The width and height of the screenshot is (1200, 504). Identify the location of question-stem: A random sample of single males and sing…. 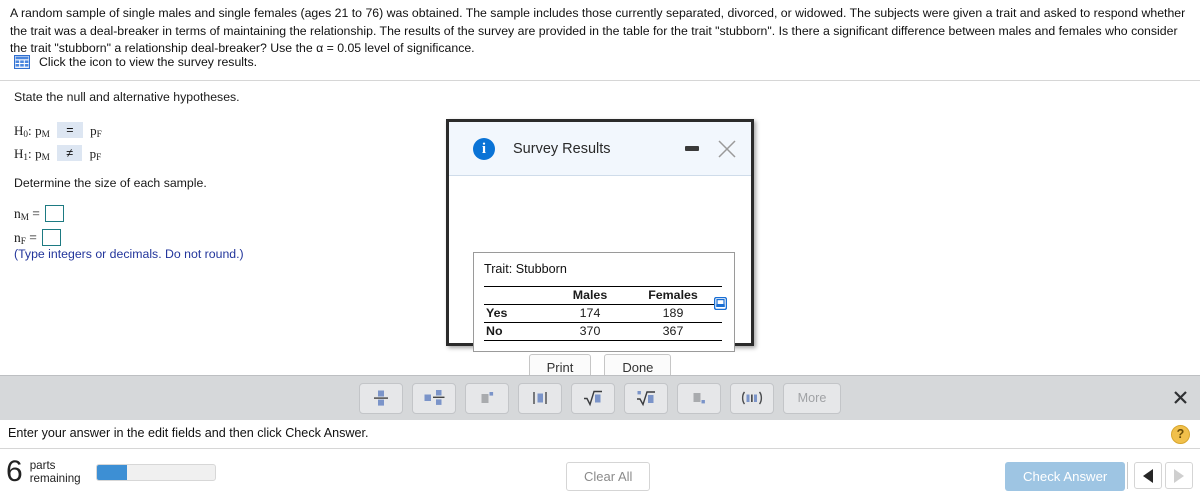
(598, 30).